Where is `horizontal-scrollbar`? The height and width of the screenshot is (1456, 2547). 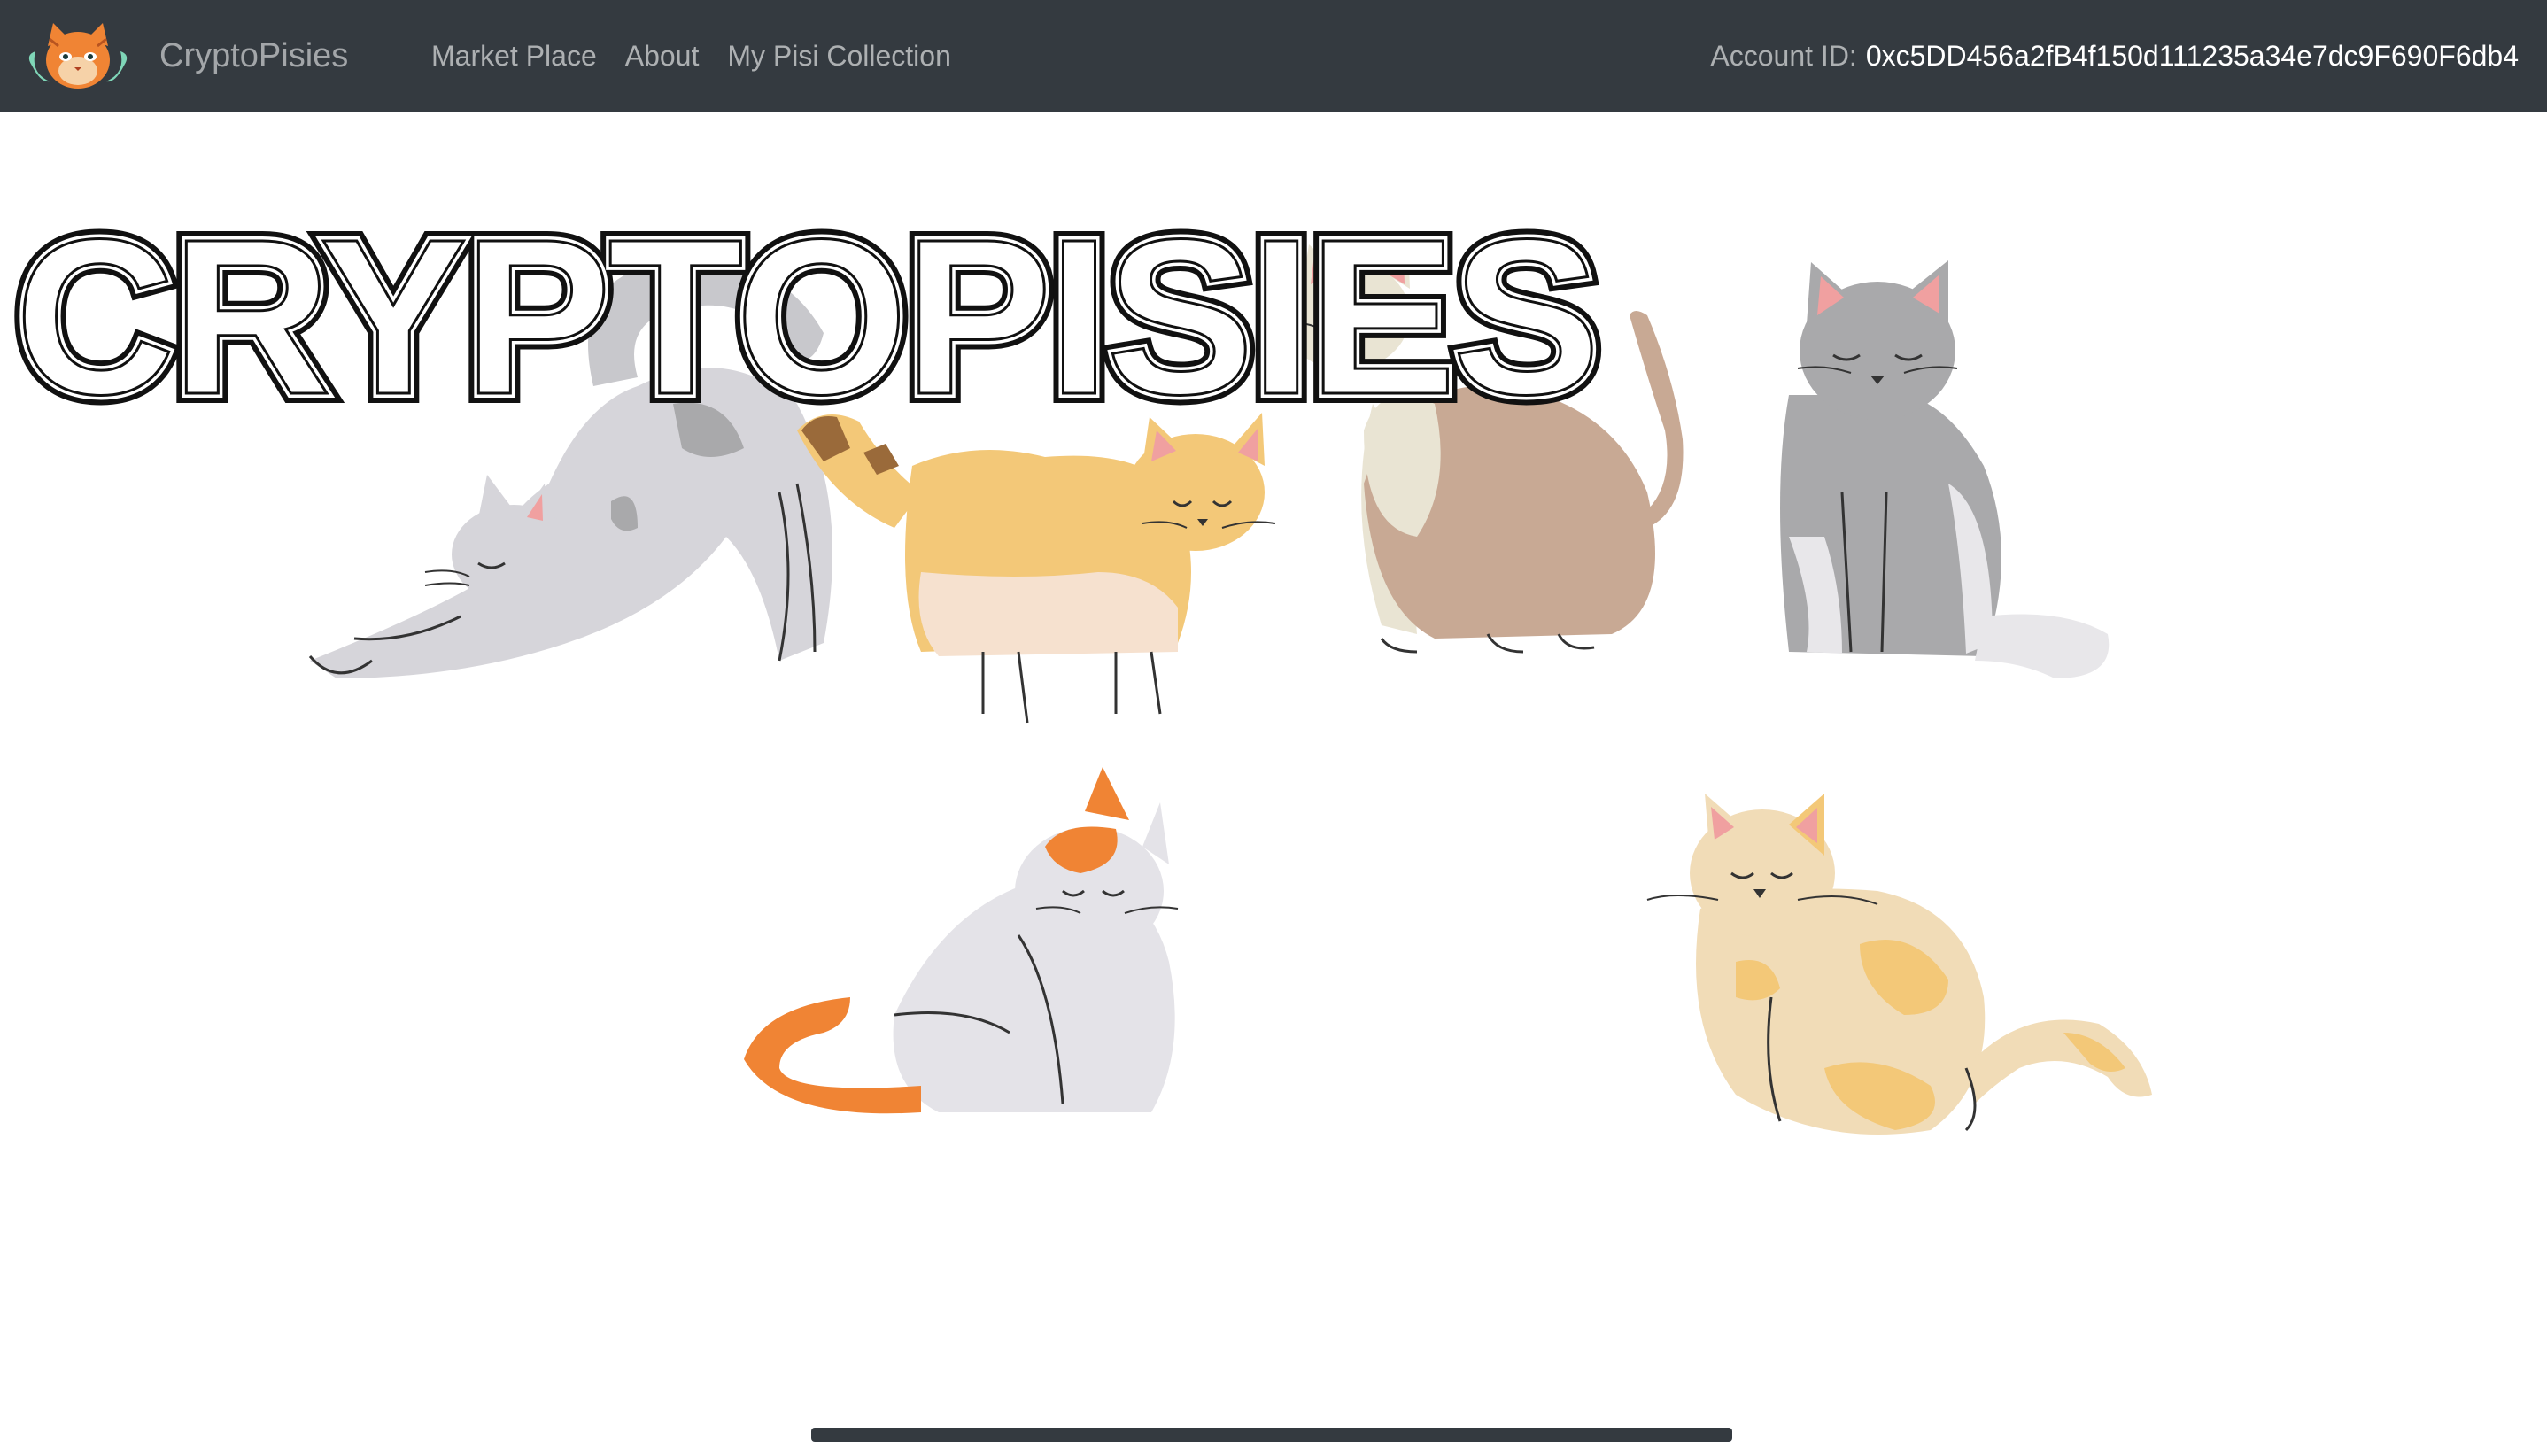
horizontal-scrollbar is located at coordinates (1272, 1435).